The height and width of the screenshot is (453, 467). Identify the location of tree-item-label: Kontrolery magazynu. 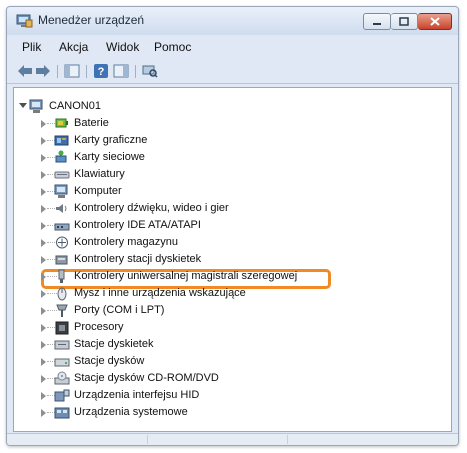
(126, 242).